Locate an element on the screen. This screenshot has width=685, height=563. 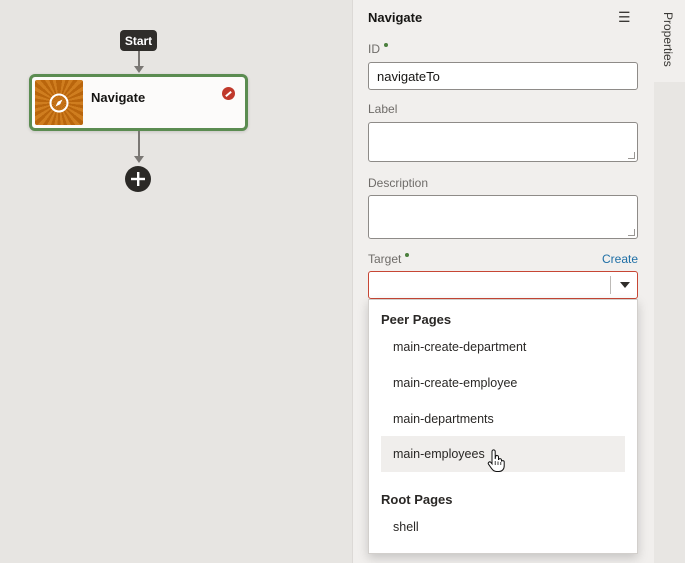
create-target-link: Create is located at coordinates (620, 259).